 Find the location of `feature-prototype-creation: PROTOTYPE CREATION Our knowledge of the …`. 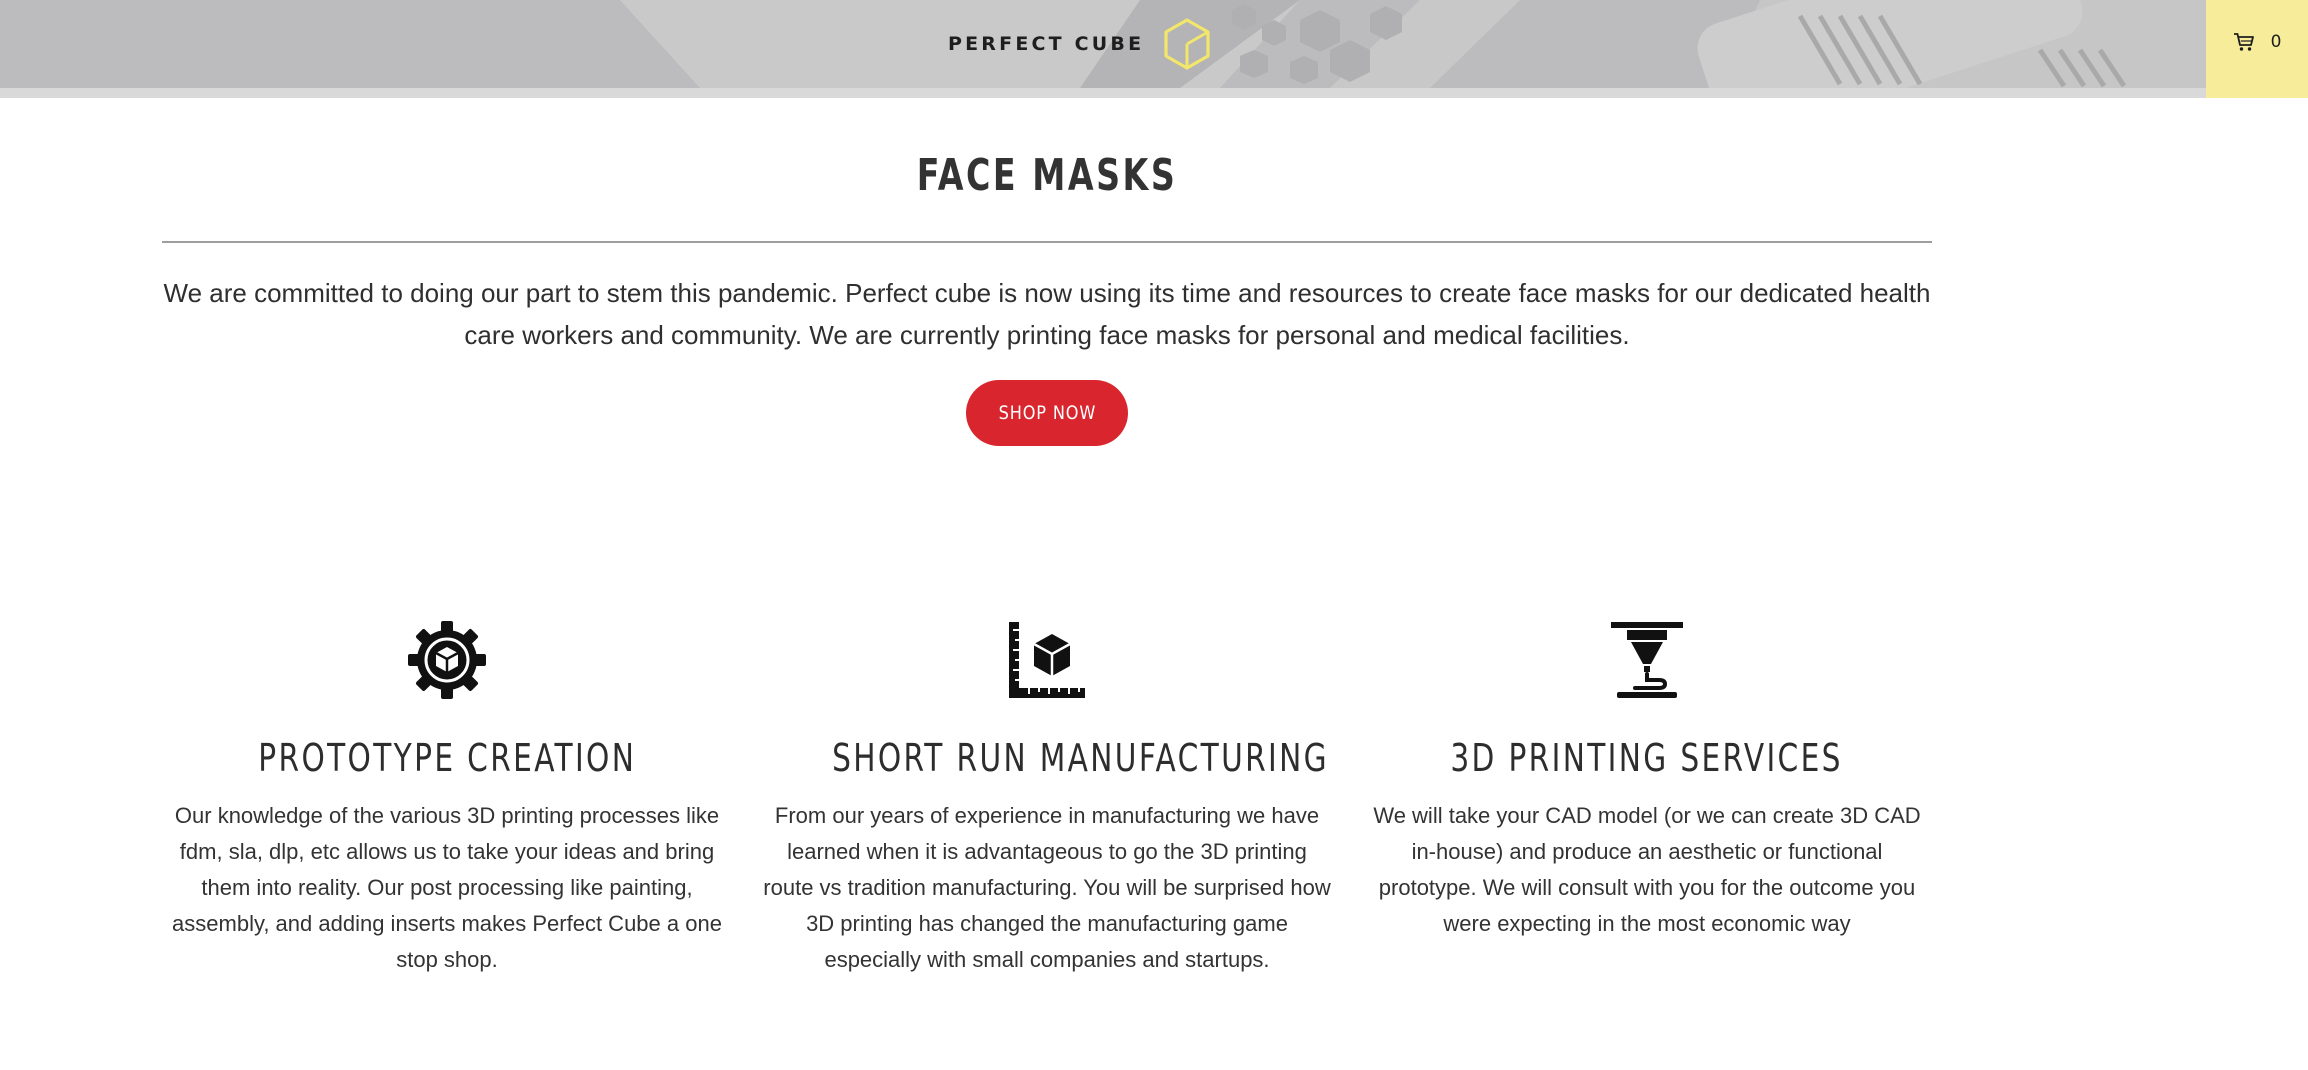

feature-prototype-creation: PROTOTYPE CREATION Our knowledge of the … is located at coordinates (447, 799).